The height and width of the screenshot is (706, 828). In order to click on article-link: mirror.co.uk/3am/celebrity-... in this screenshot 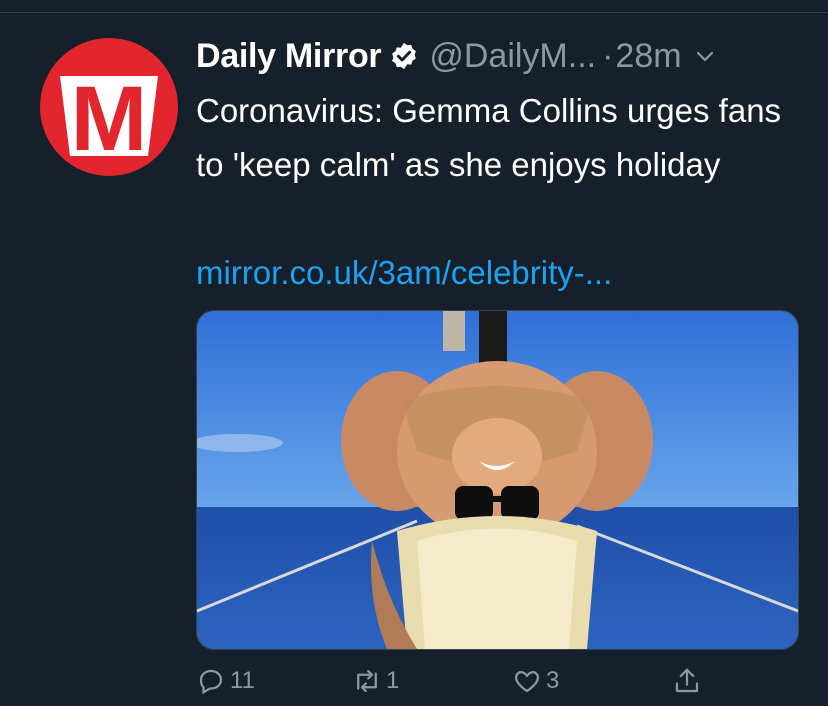, I will do `click(404, 273)`.